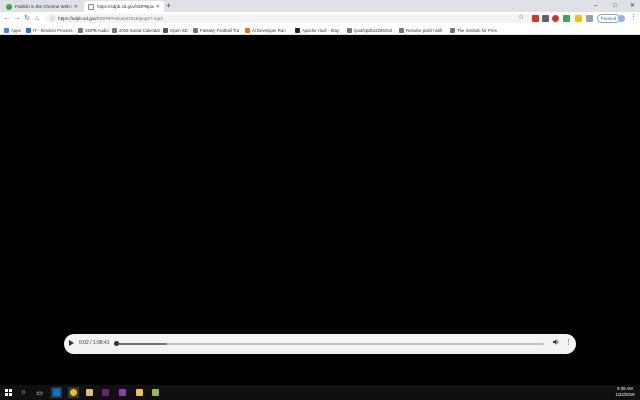  I want to click on bookmark-item: Apache Hudi - Stay, so click(317, 30).